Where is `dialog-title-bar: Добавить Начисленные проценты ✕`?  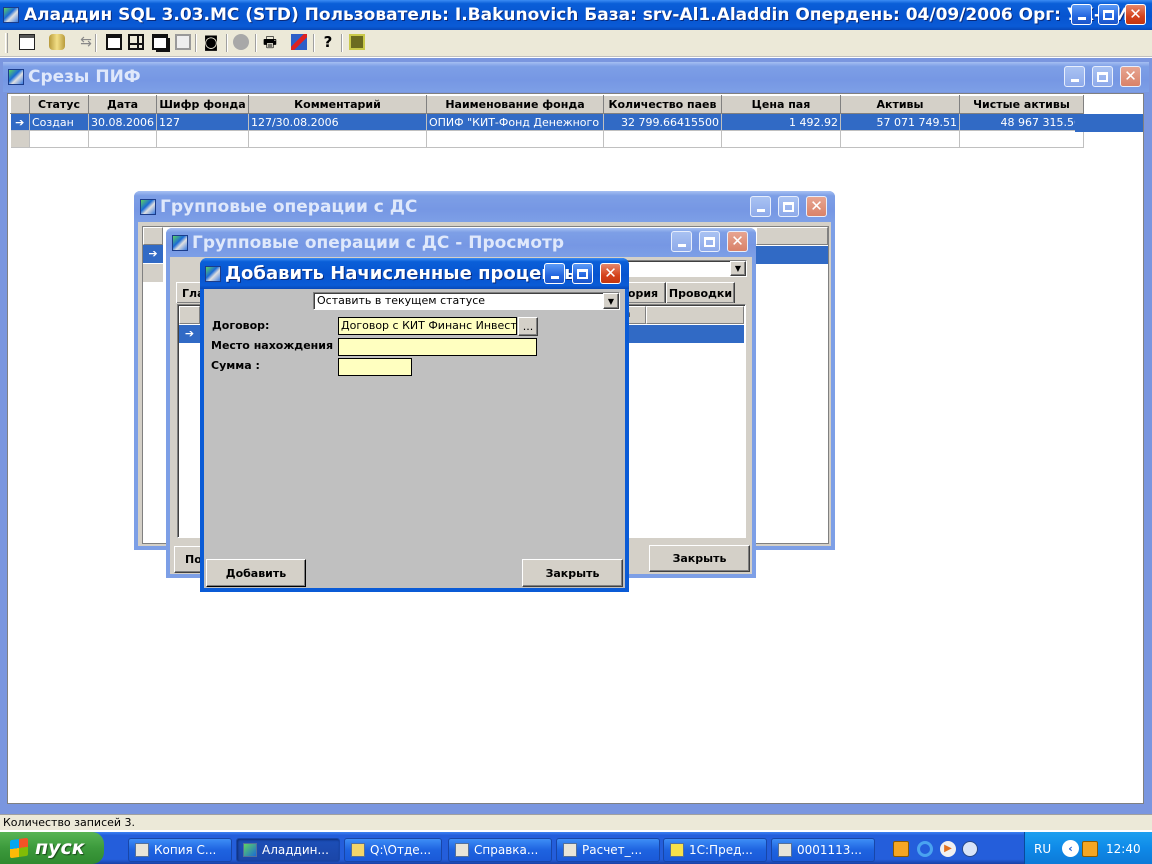
dialog-title-bar: Добавить Начисленные проценты ✕ is located at coordinates (414, 273).